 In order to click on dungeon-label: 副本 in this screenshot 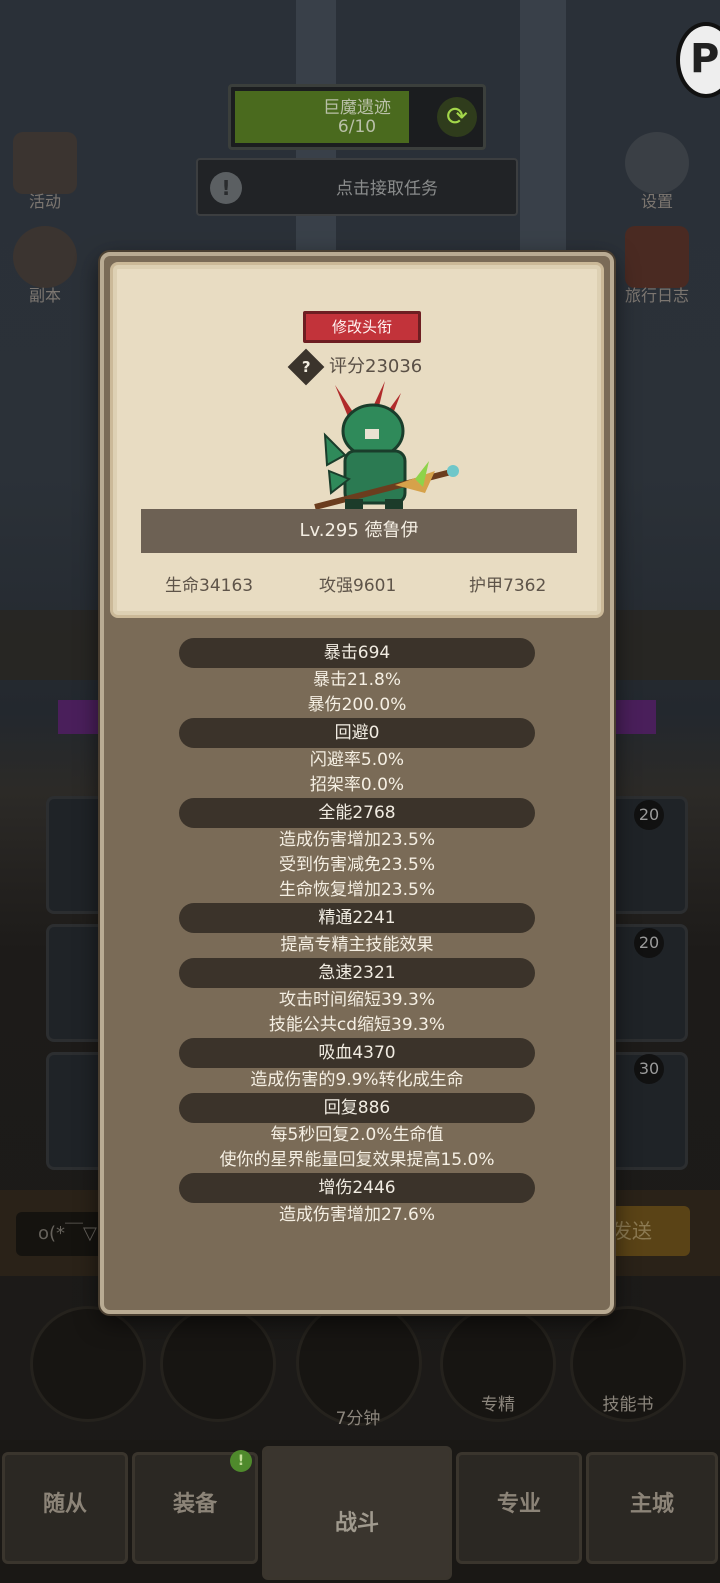, I will do `click(44, 295)`.